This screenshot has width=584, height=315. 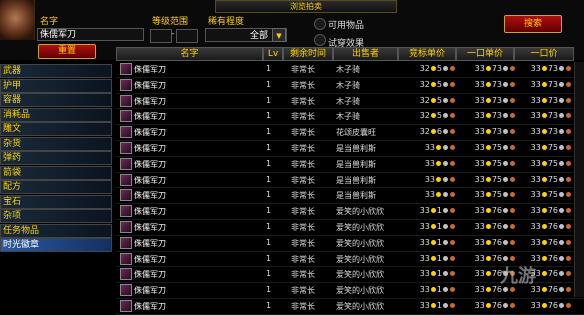 I want to click on reset-button: 重置, so click(x=67, y=51).